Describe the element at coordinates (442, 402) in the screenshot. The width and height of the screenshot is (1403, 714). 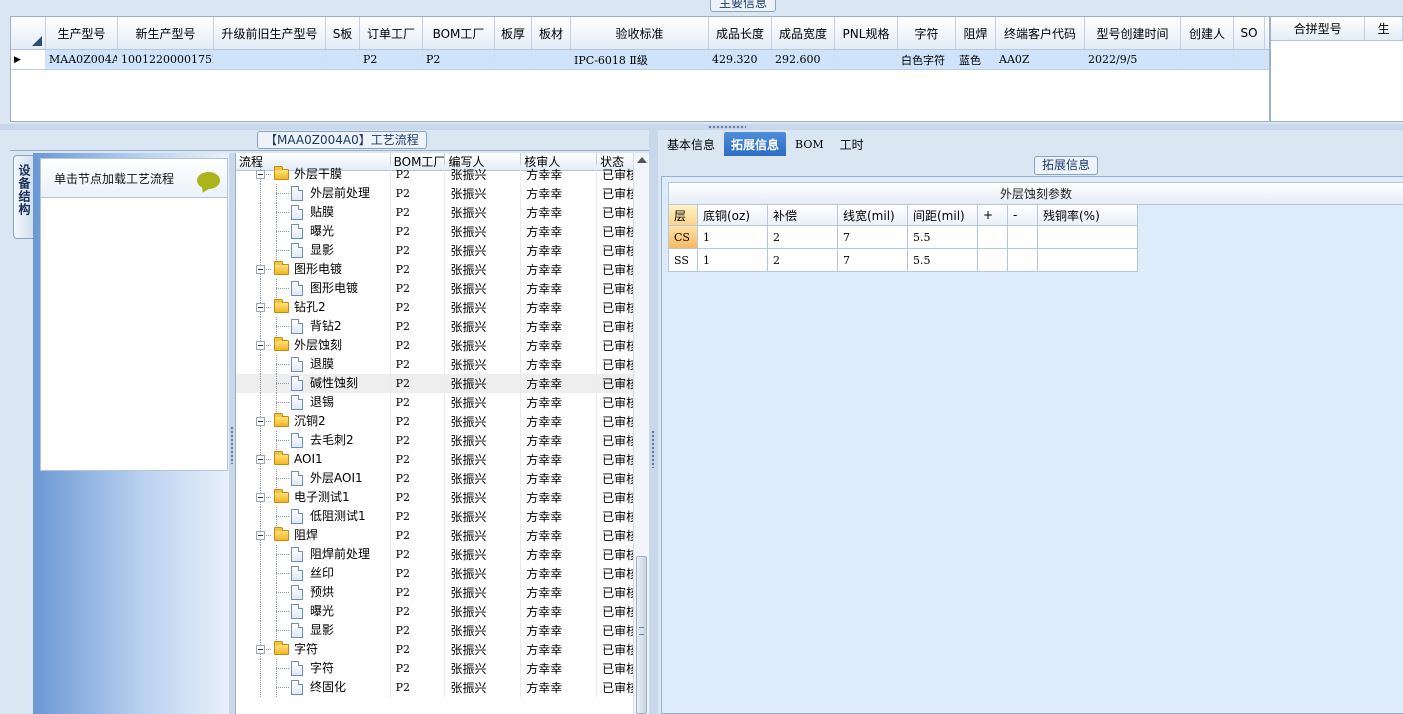
I see `tree-row: 退锡 P2 张振兴 方幸幸 已审核` at that location.